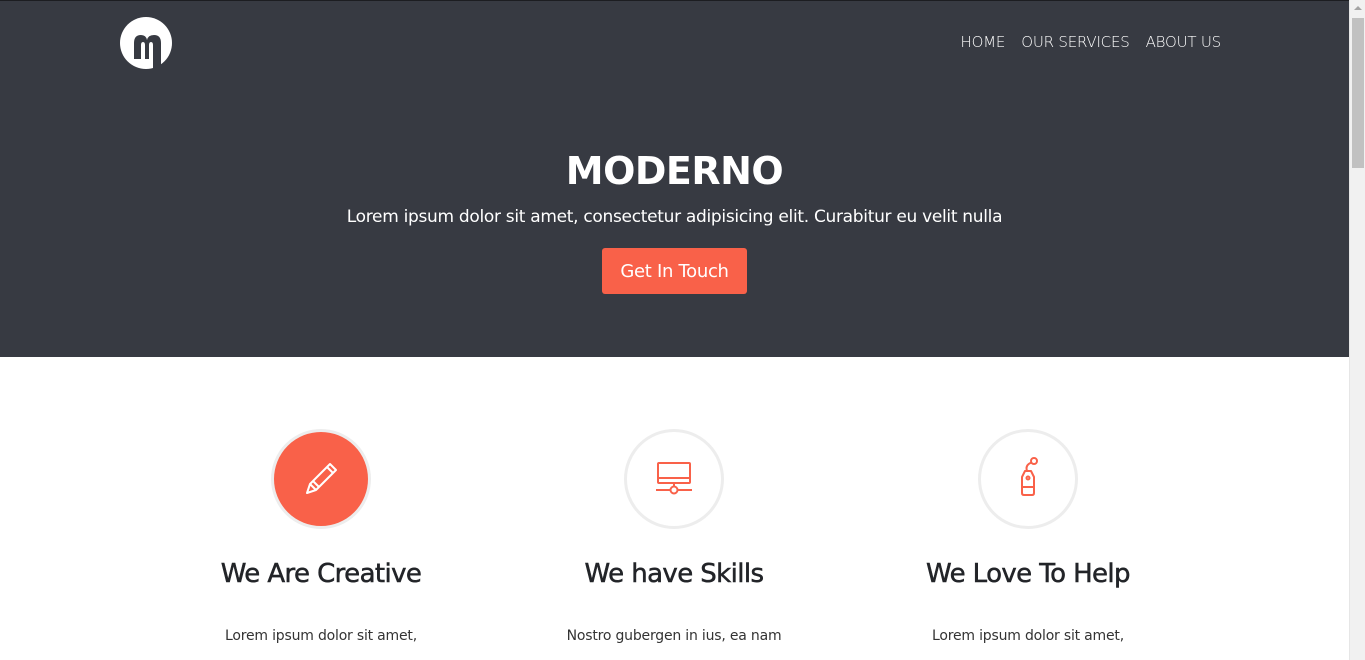 The width and height of the screenshot is (1365, 660). What do you see at coordinates (983, 42) in the screenshot?
I see `nav-home: HOME` at bounding box center [983, 42].